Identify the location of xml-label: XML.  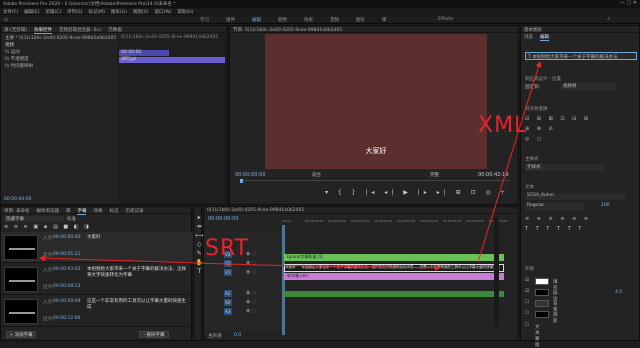
(503, 125).